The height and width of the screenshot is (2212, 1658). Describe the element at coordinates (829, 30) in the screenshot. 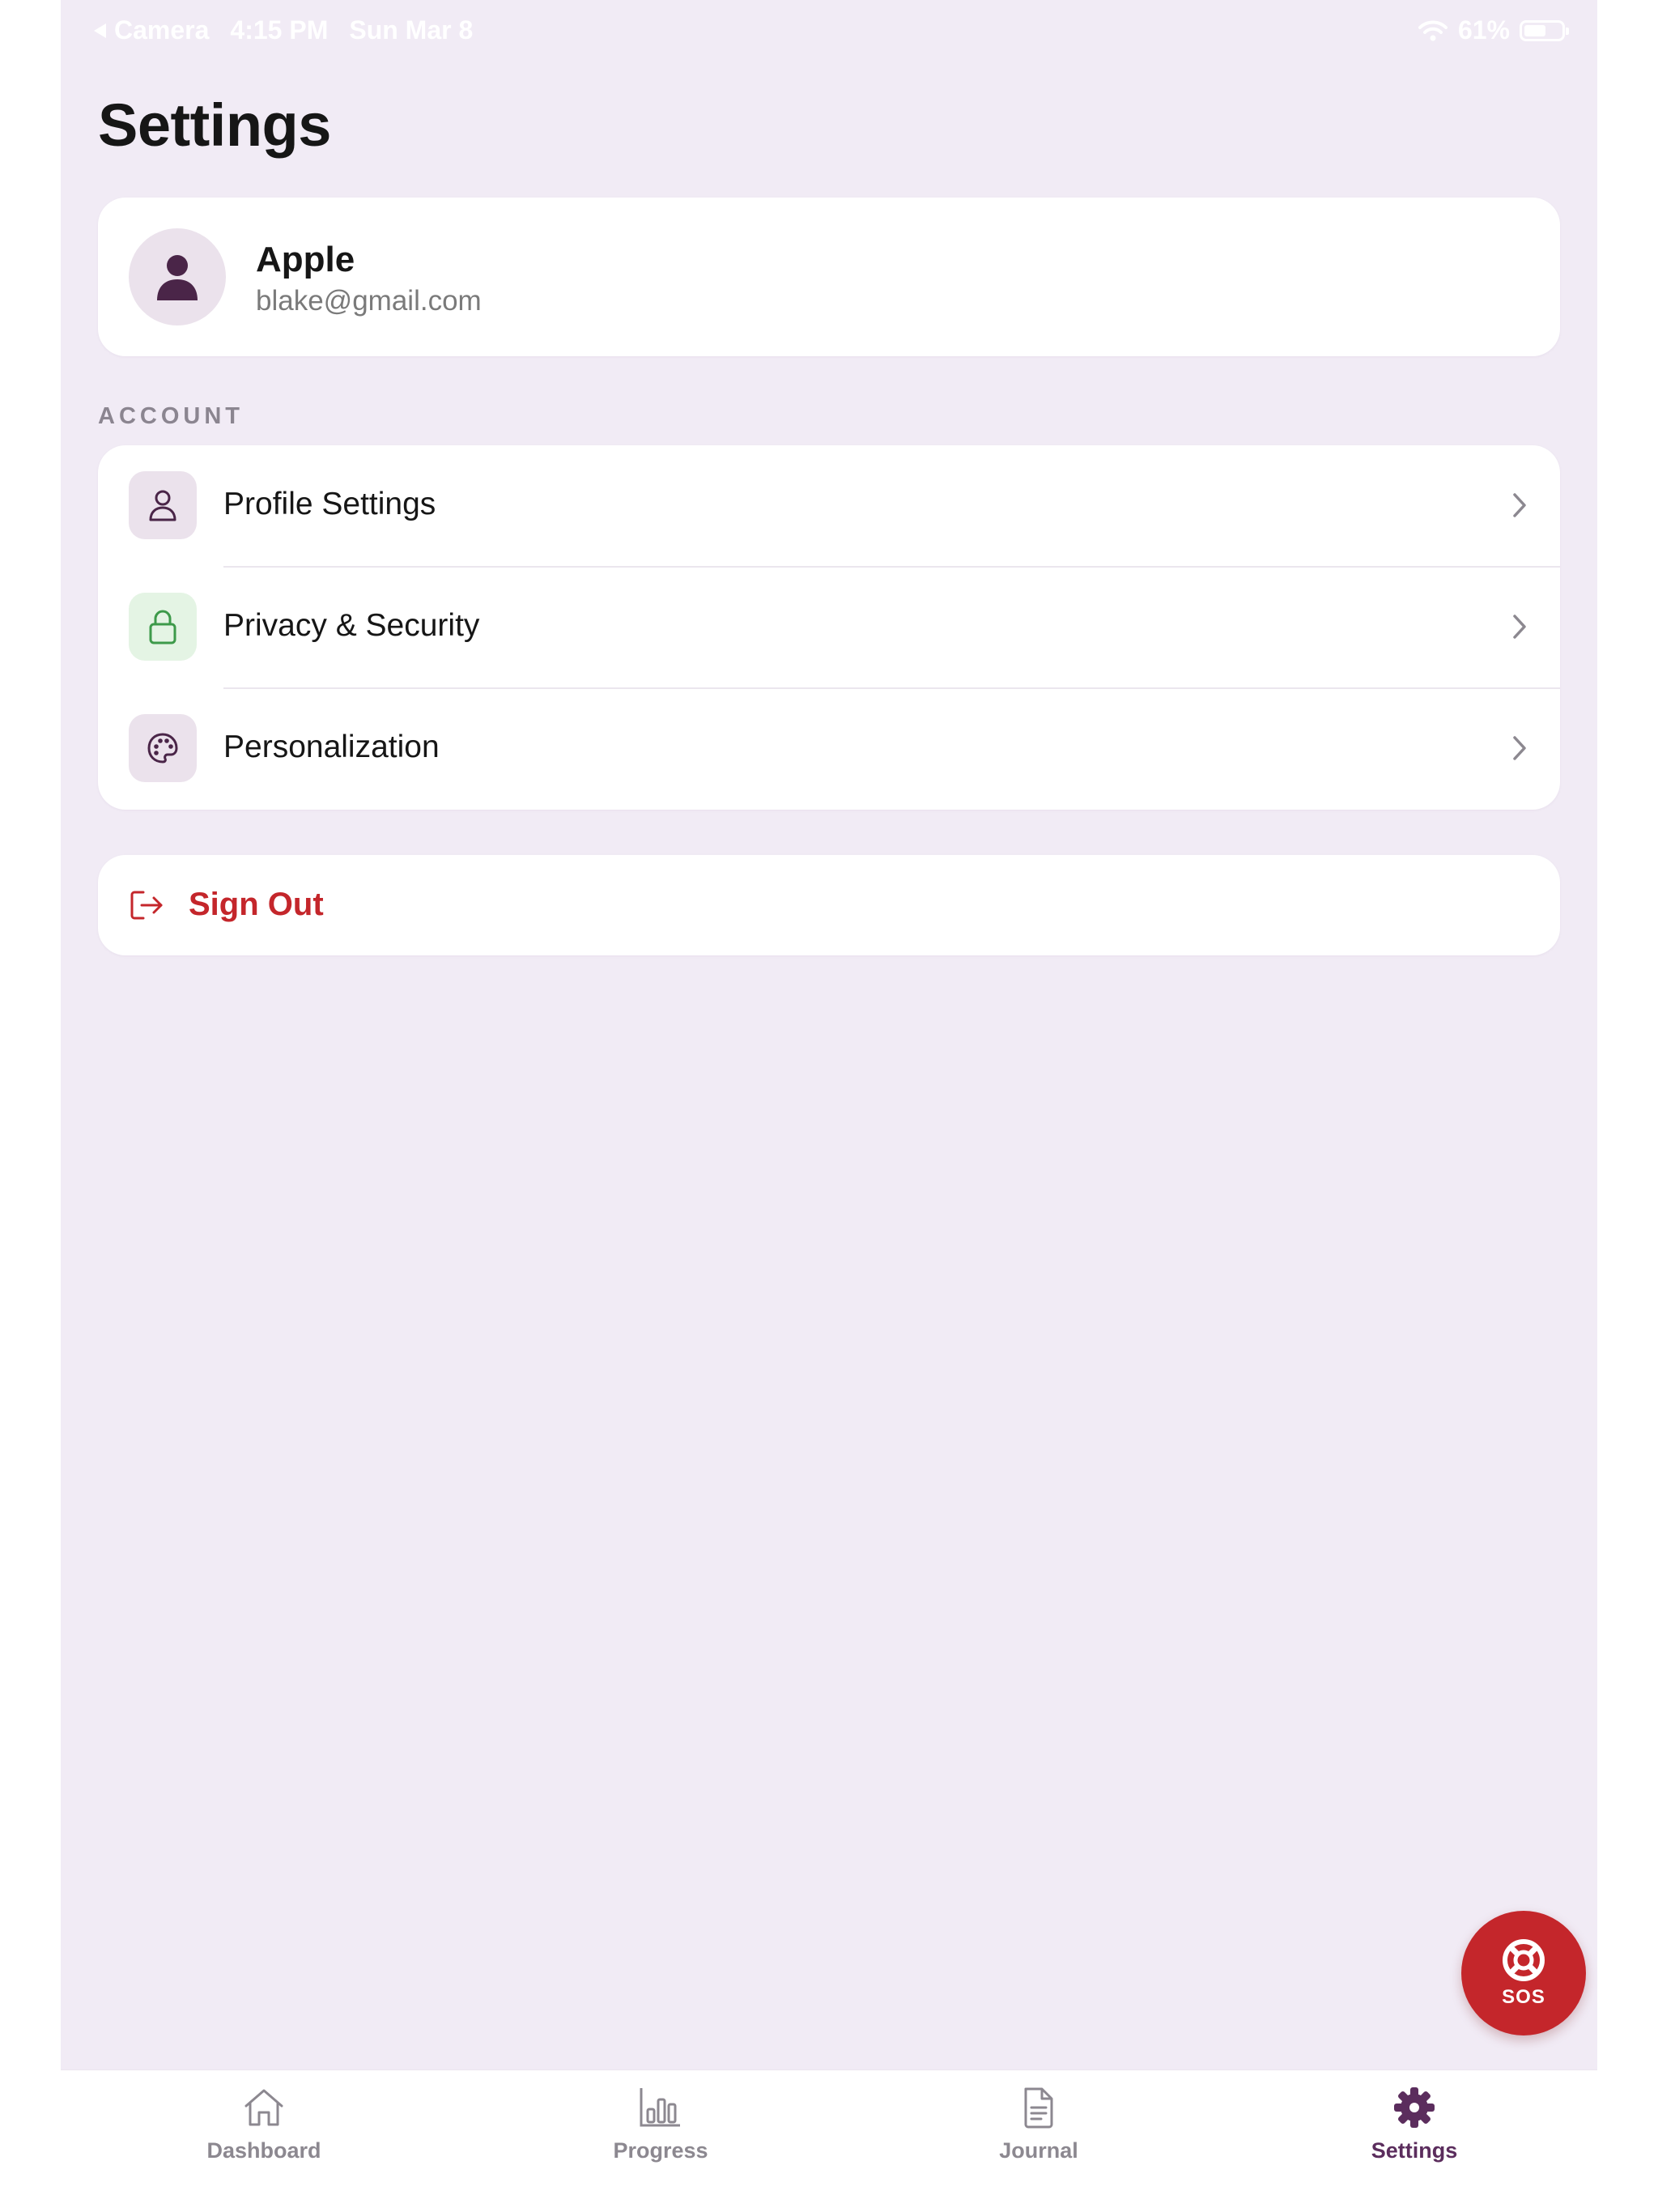

I see `status-bar: Camera 4:15 PM Sun Mar 8 61%` at that location.